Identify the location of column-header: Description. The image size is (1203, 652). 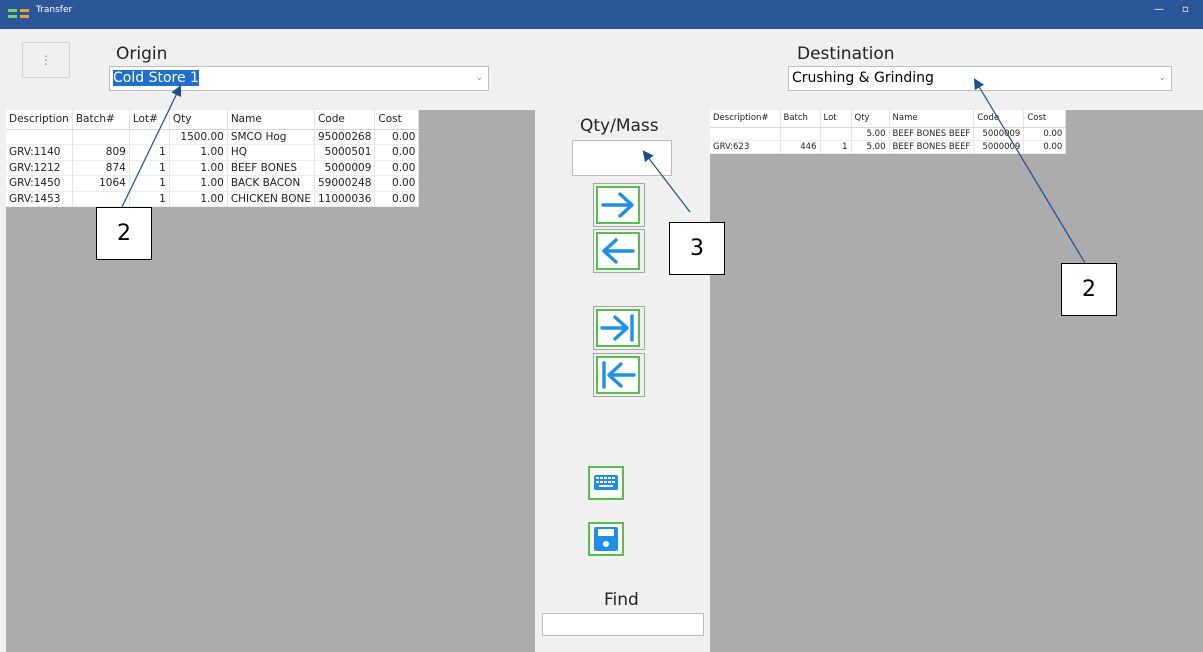
(39, 120).